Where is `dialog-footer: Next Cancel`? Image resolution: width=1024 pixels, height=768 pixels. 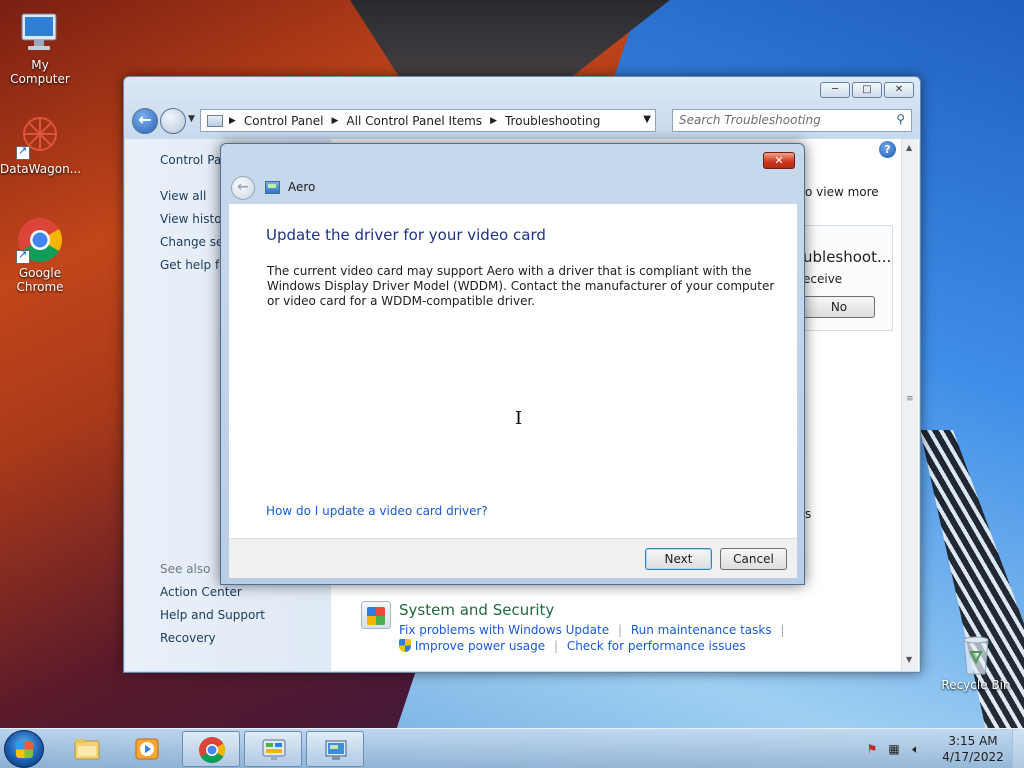
dialog-footer: Next Cancel is located at coordinates (513, 558).